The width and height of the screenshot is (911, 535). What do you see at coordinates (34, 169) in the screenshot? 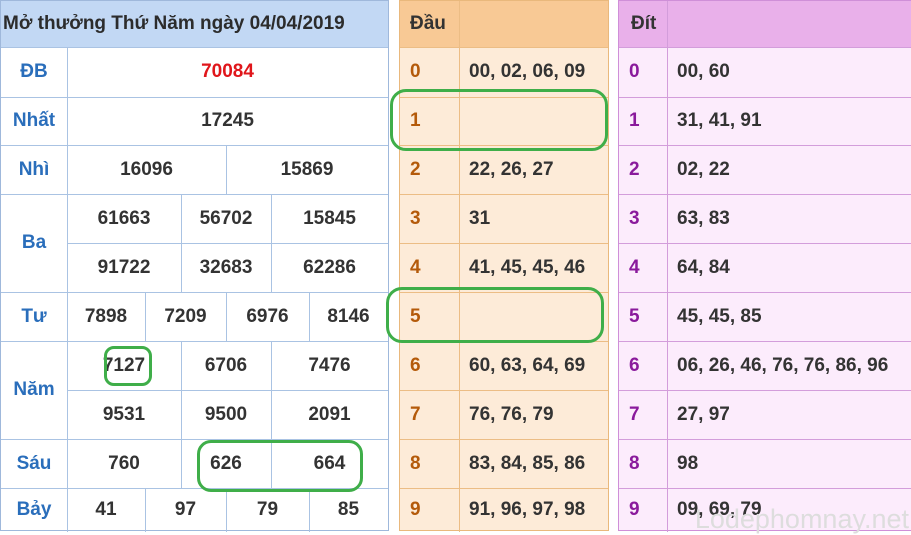
I see `prize-label-nhi: Nhì` at bounding box center [34, 169].